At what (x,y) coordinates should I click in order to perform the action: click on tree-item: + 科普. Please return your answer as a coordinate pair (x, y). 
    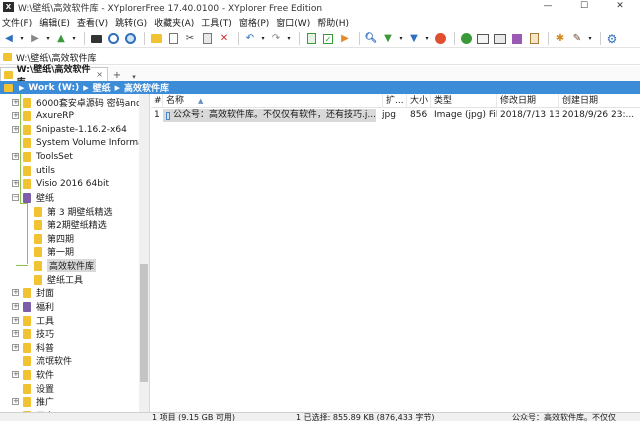
    Looking at the image, I should click on (33, 347).